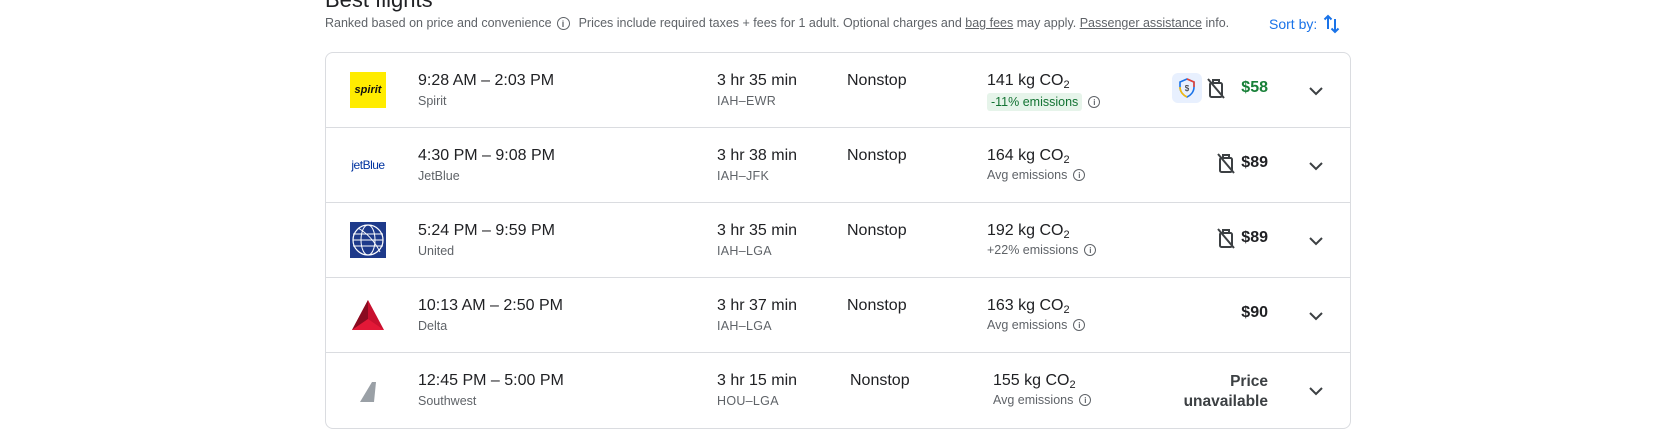  What do you see at coordinates (1254, 87) in the screenshot?
I see `flight-price: $58` at bounding box center [1254, 87].